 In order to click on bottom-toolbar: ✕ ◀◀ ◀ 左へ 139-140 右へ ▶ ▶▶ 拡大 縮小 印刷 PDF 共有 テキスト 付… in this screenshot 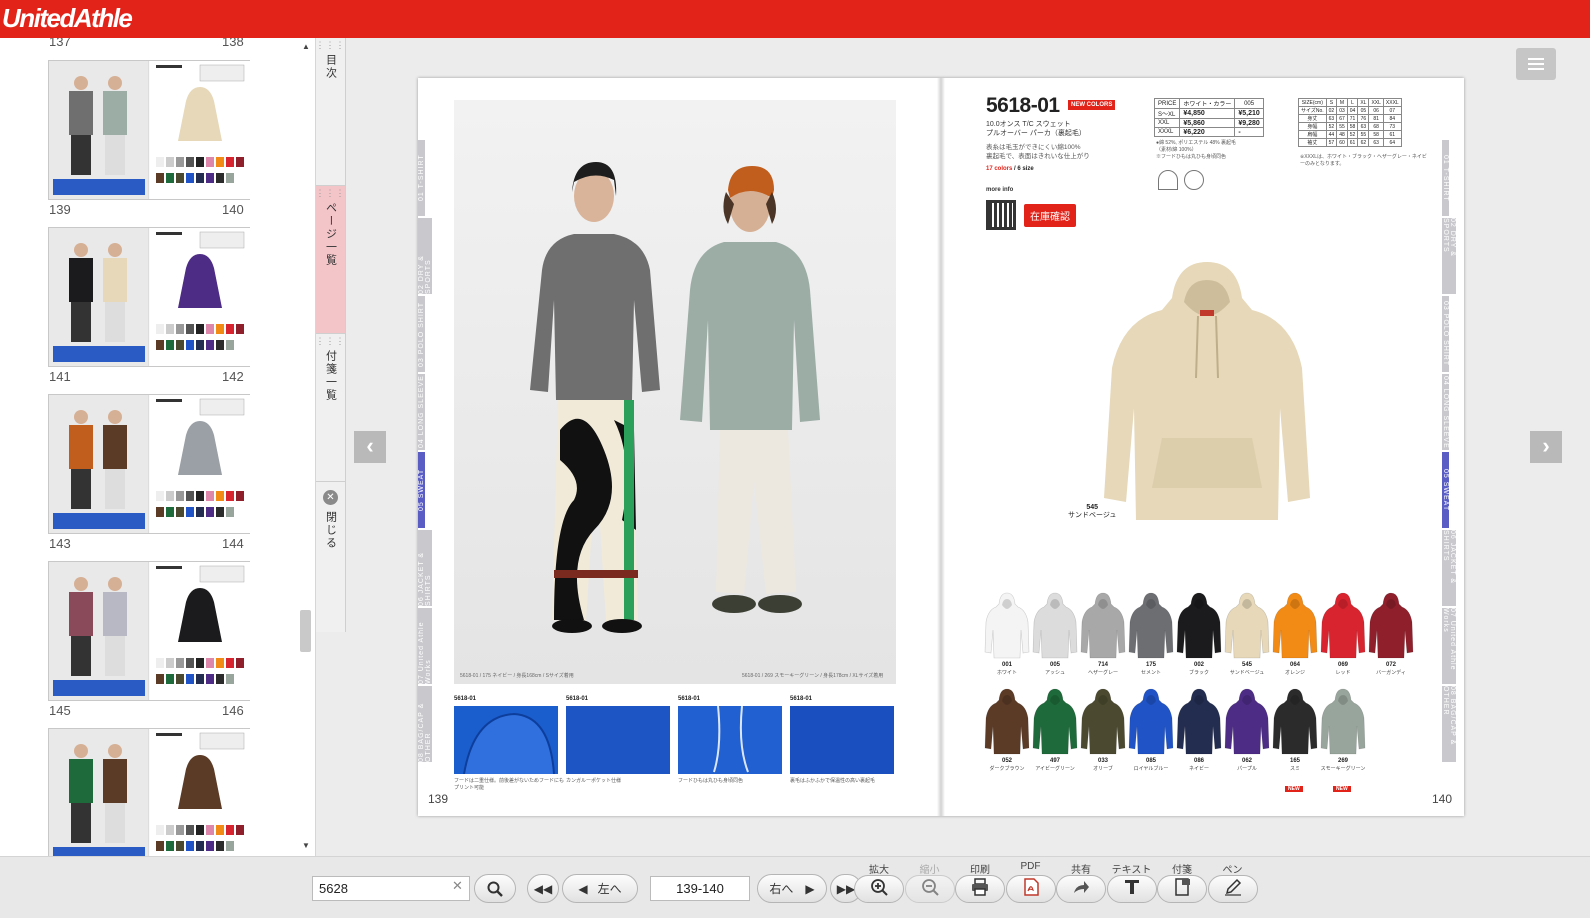, I will do `click(795, 887)`.